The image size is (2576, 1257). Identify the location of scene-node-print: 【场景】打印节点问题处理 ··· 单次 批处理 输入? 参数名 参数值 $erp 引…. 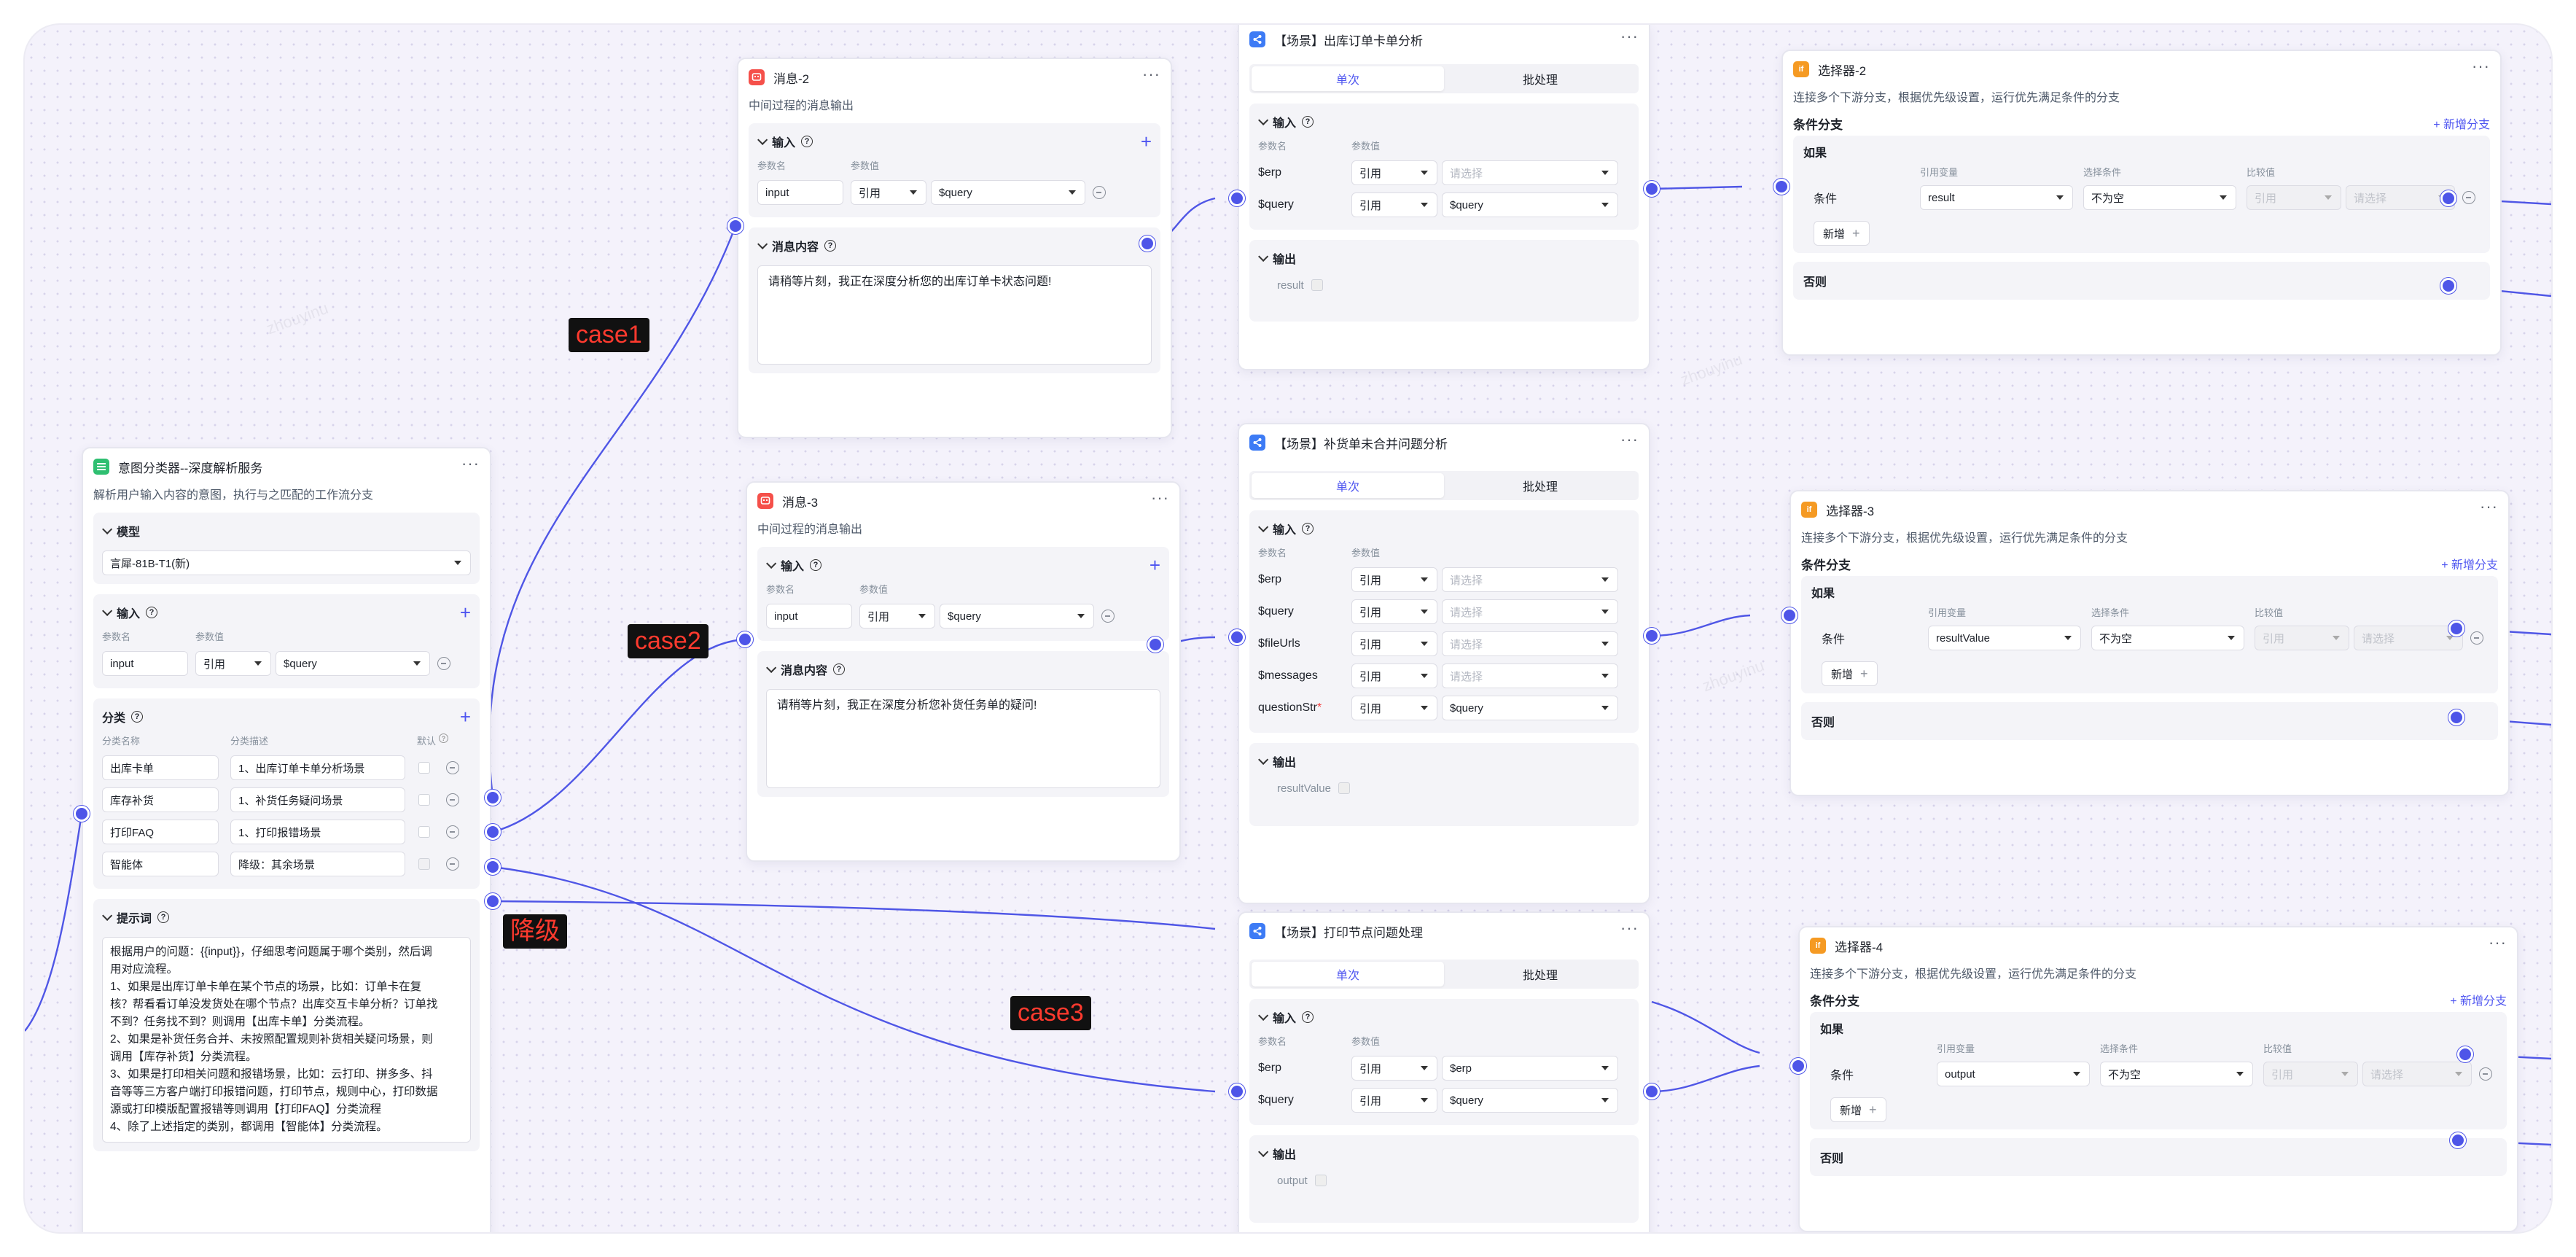
(1444, 1072).